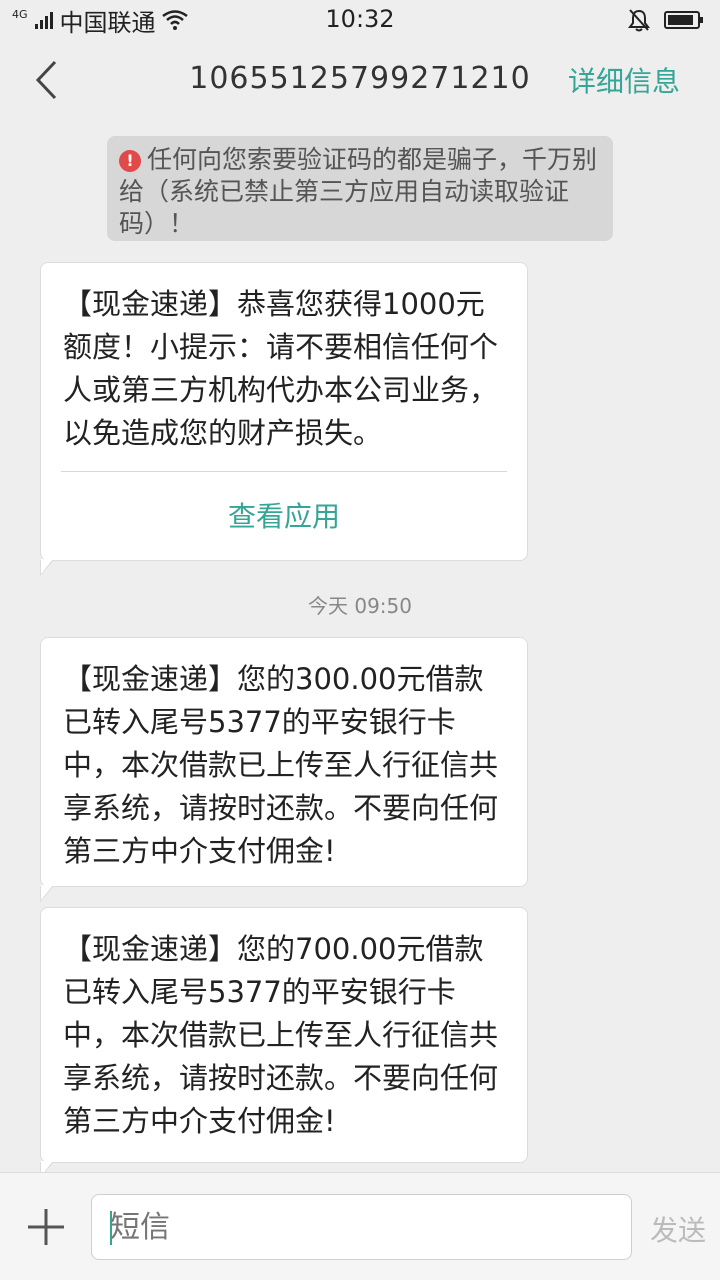 Image resolution: width=720 pixels, height=1280 pixels. Describe the element at coordinates (174, 20) in the screenshot. I see `wifi-icon` at that location.